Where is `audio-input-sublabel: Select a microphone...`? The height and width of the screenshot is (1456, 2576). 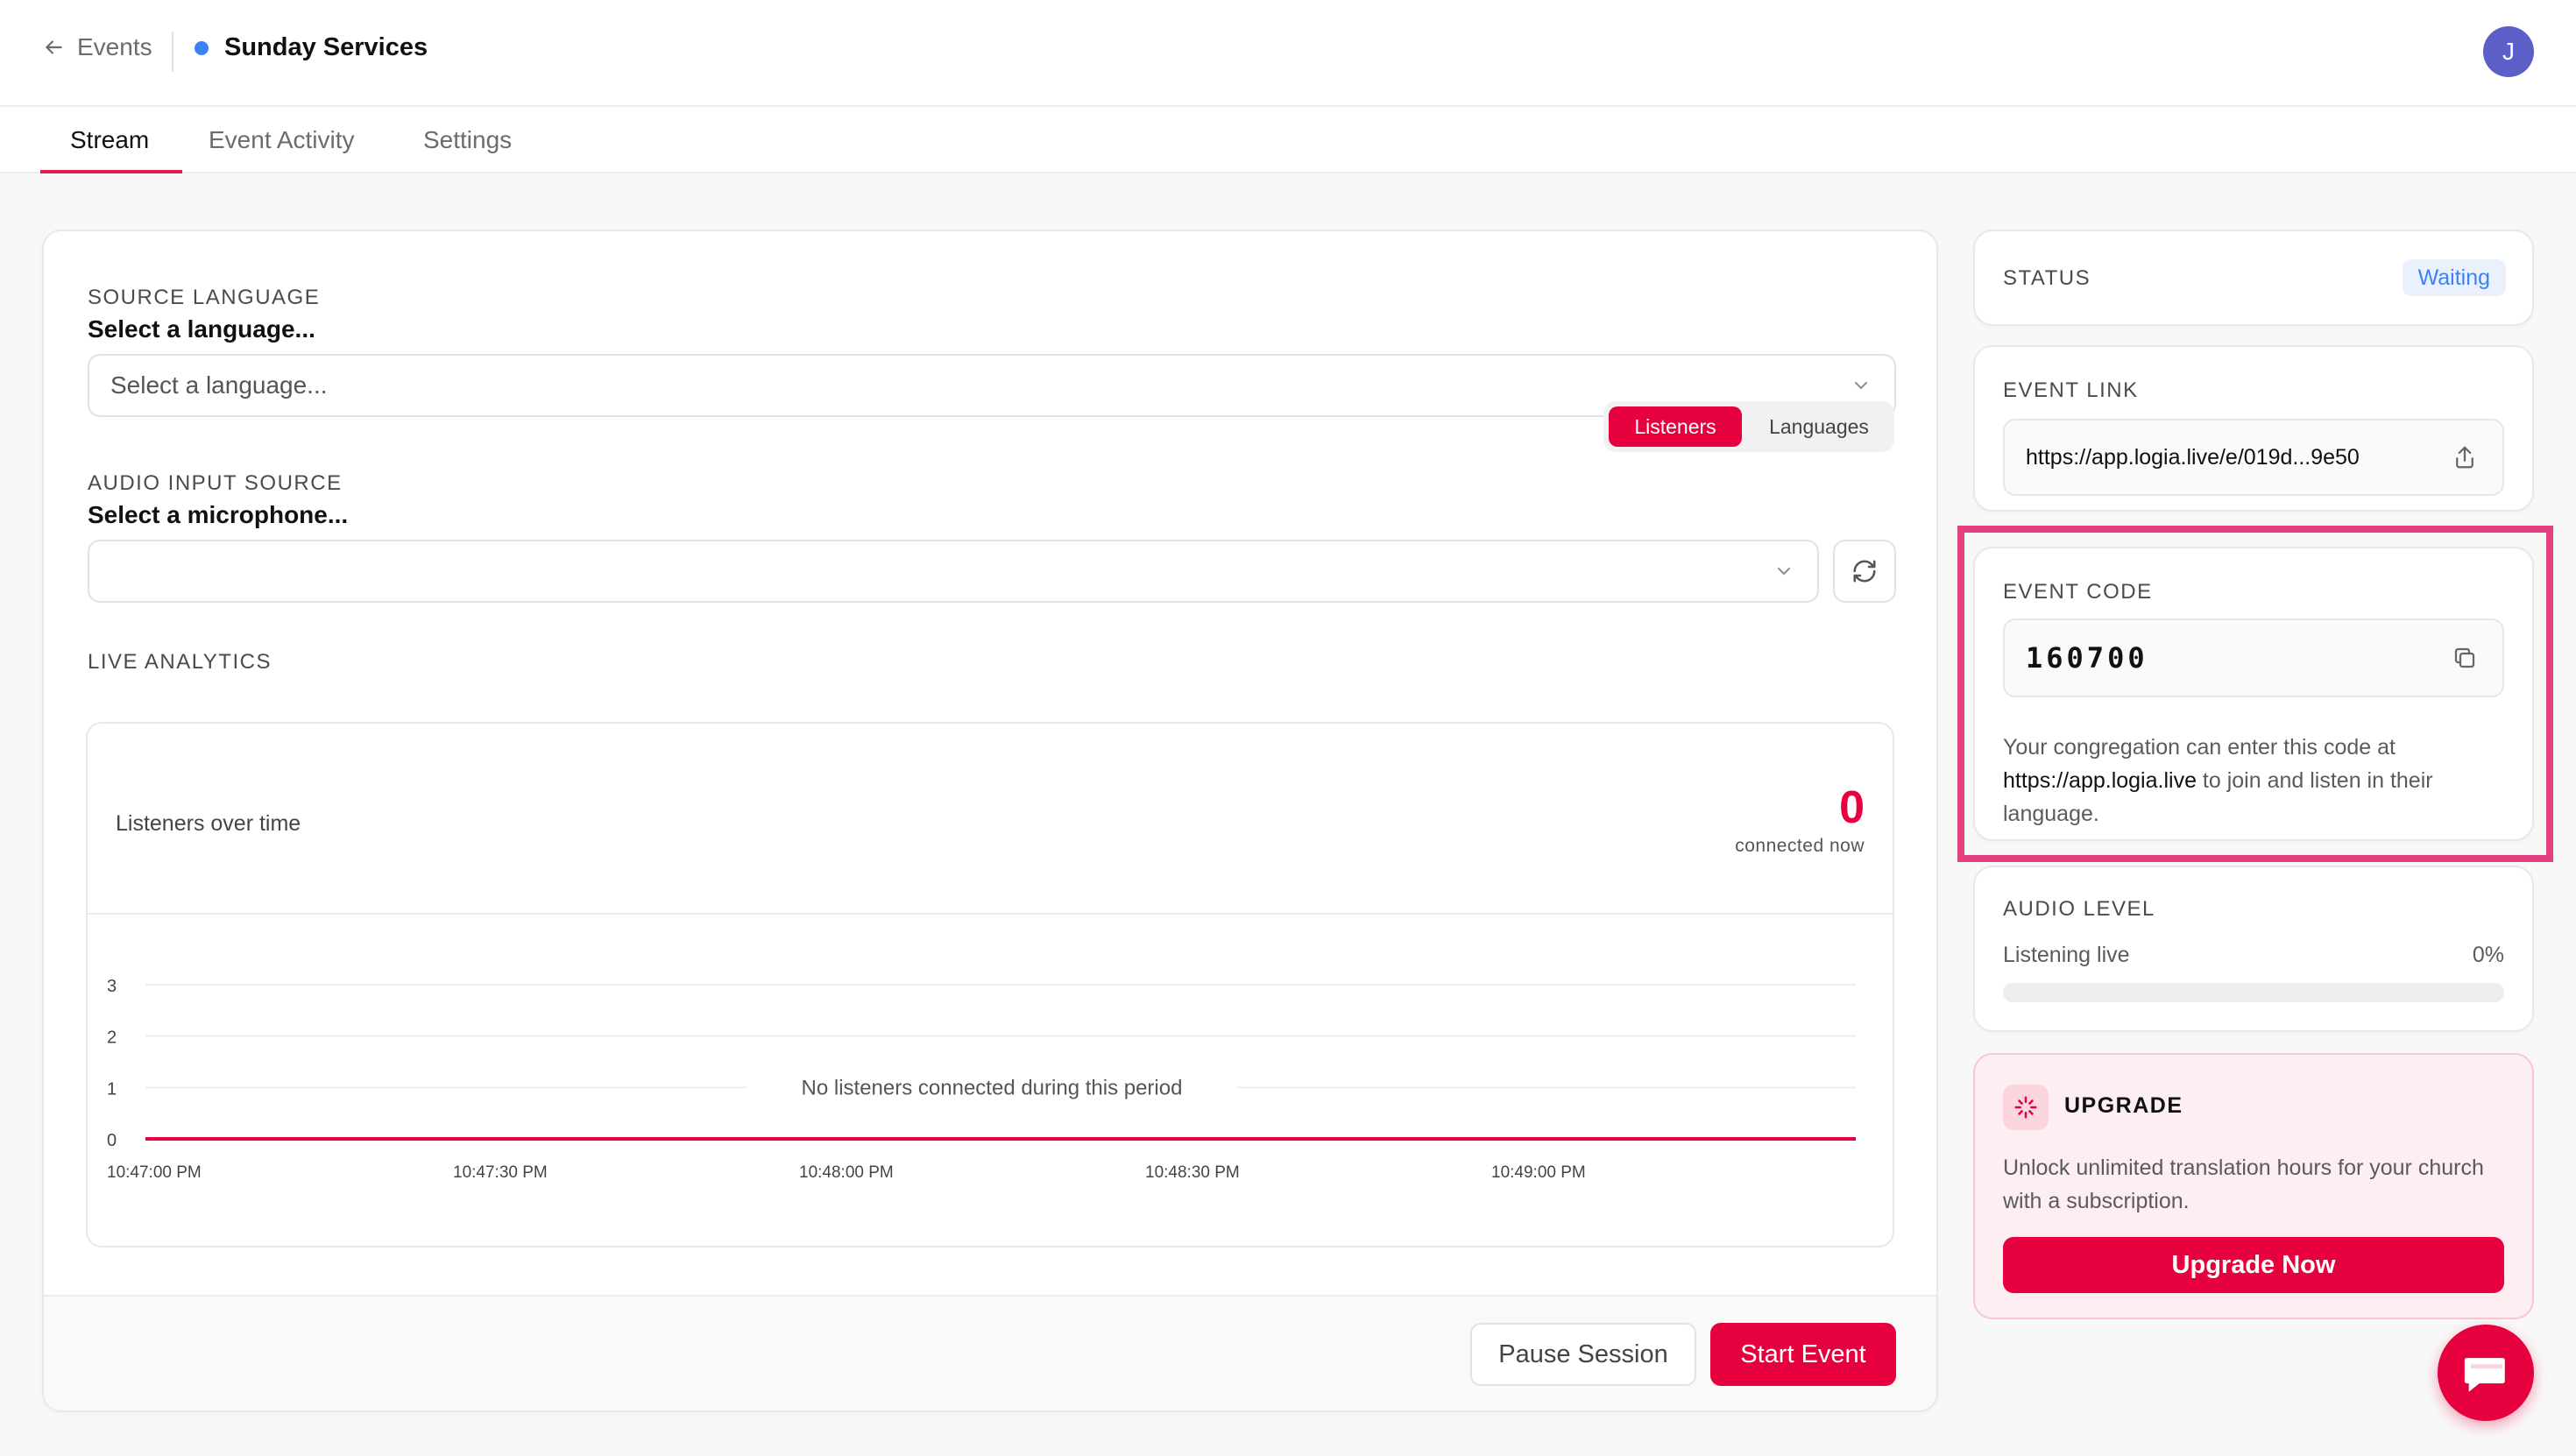 audio-input-sublabel: Select a microphone... is located at coordinates (218, 514).